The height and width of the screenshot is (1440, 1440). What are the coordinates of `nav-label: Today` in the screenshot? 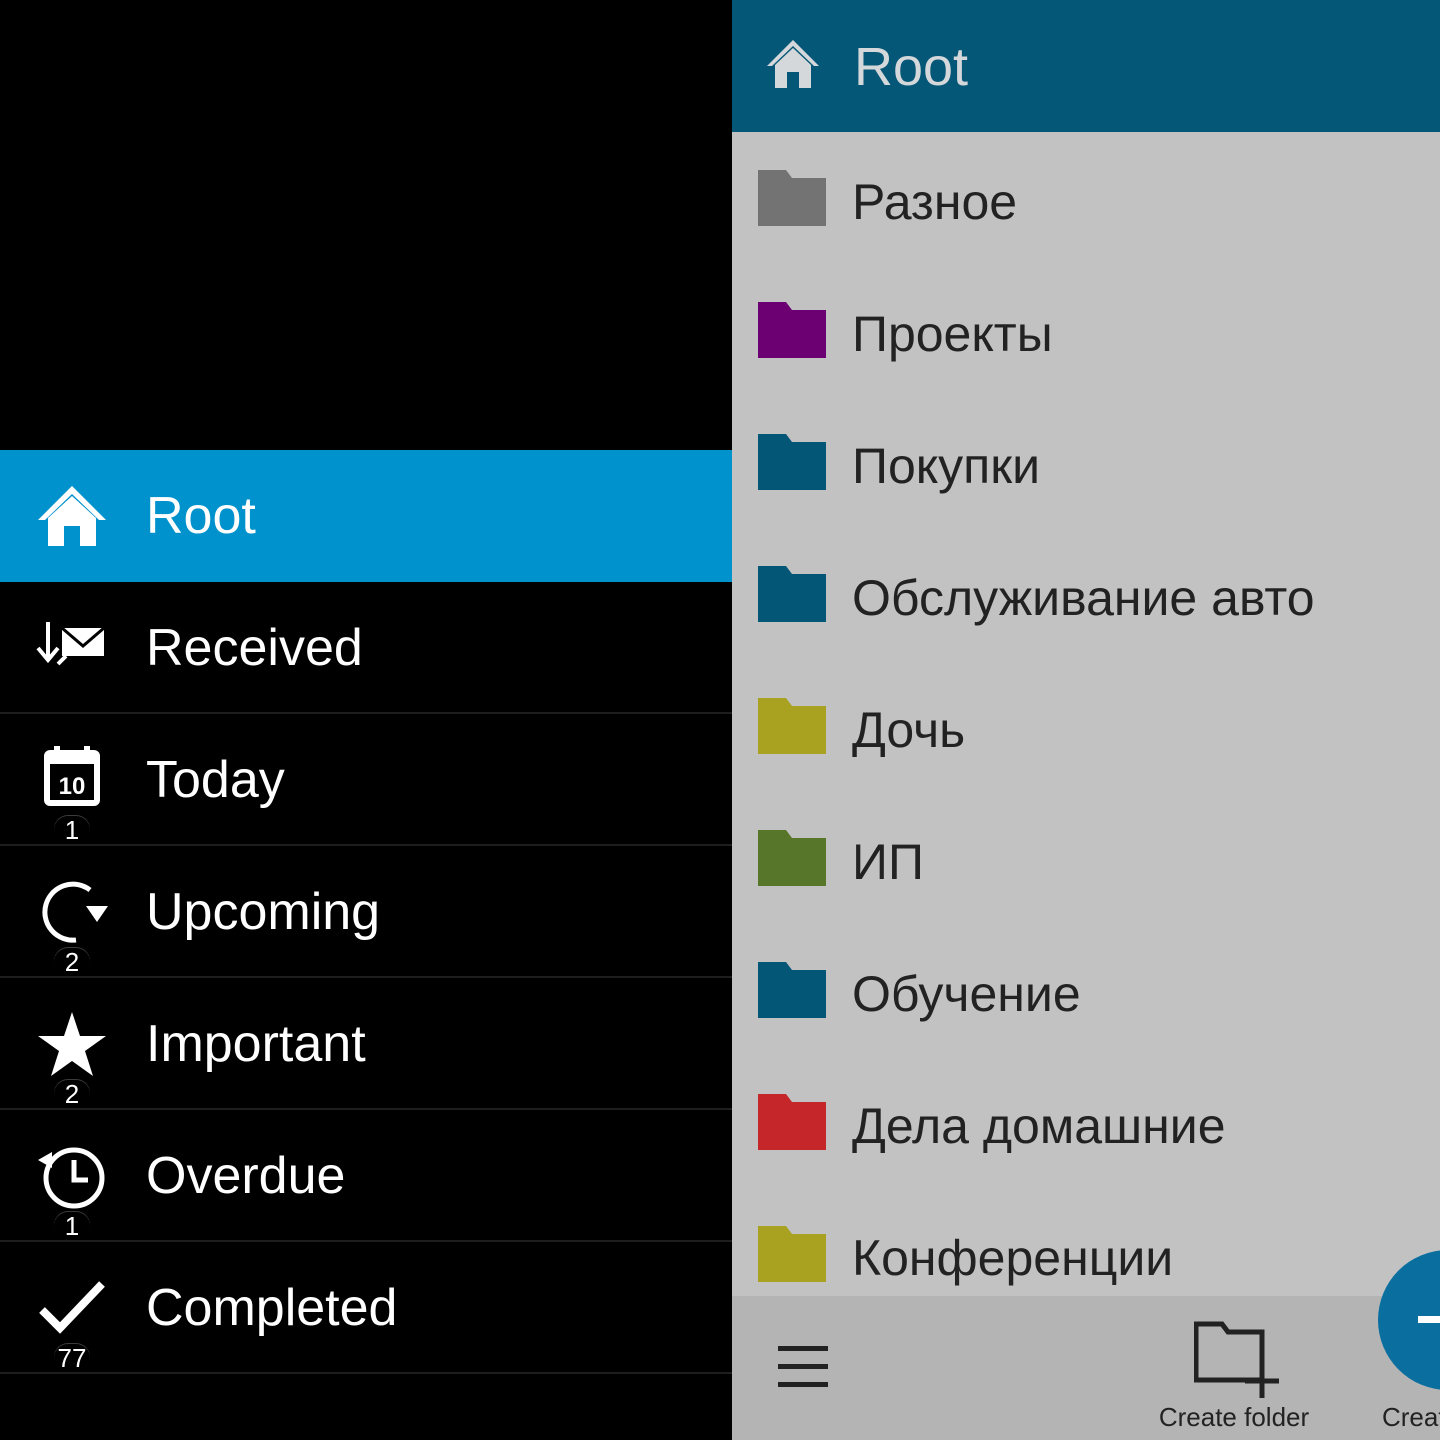 It's located at (215, 780).